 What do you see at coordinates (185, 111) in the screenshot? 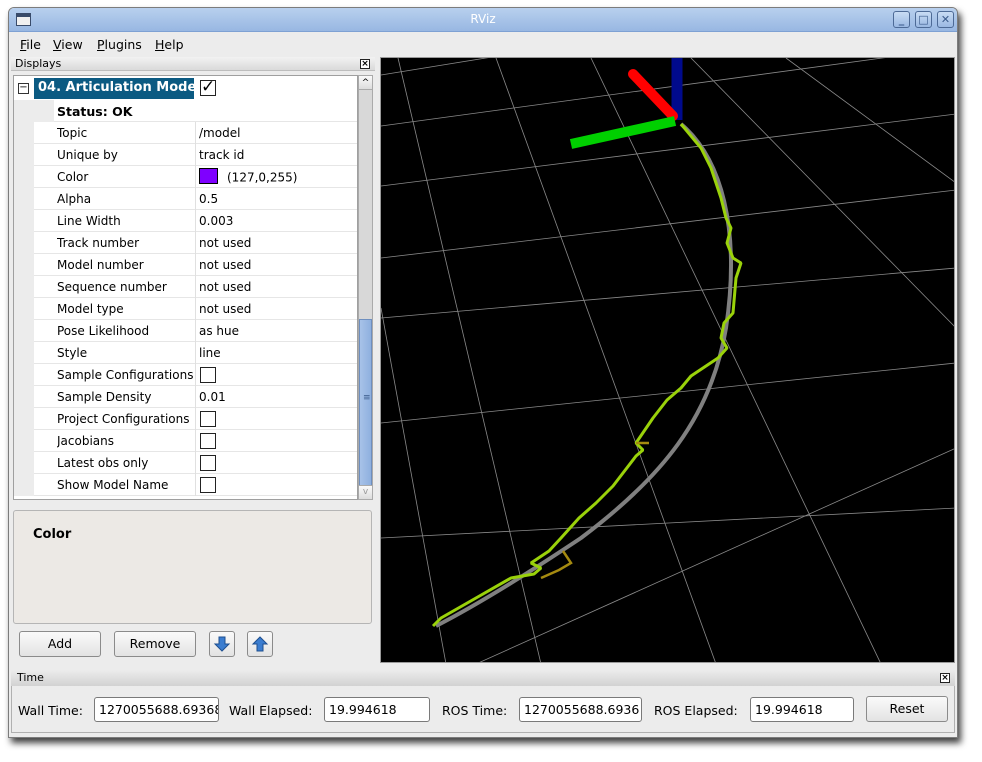
I see `status-row: Status: OK` at bounding box center [185, 111].